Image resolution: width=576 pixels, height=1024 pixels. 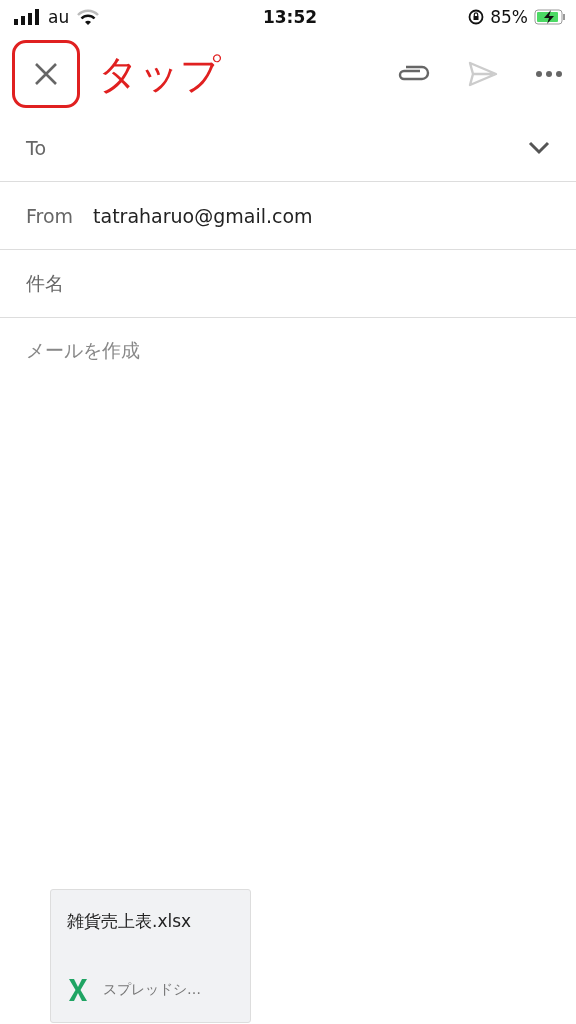 I want to click on annotation-label: タップ, so click(x=160, y=74).